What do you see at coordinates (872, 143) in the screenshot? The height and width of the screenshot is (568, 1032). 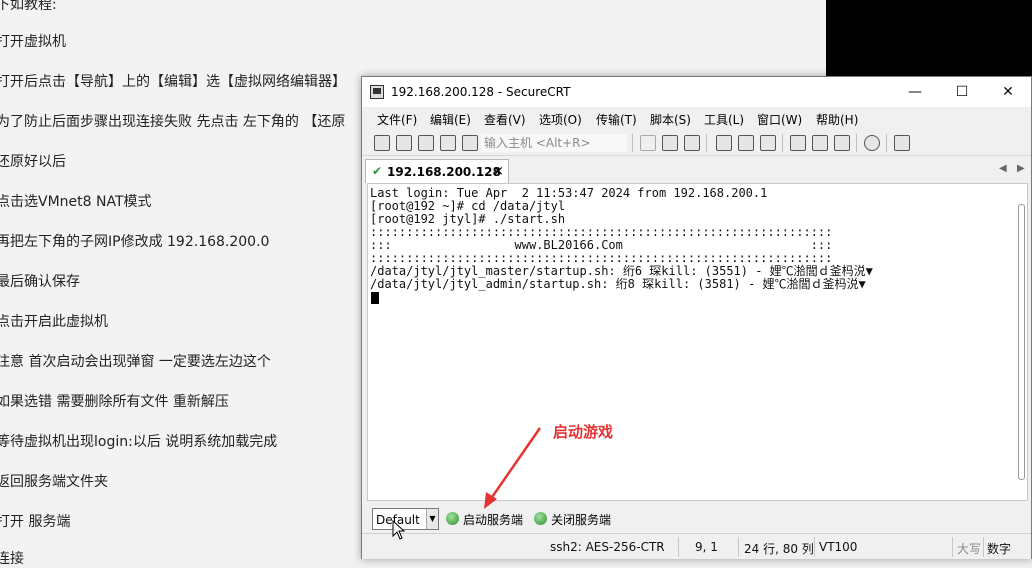 I see `help-icon` at bounding box center [872, 143].